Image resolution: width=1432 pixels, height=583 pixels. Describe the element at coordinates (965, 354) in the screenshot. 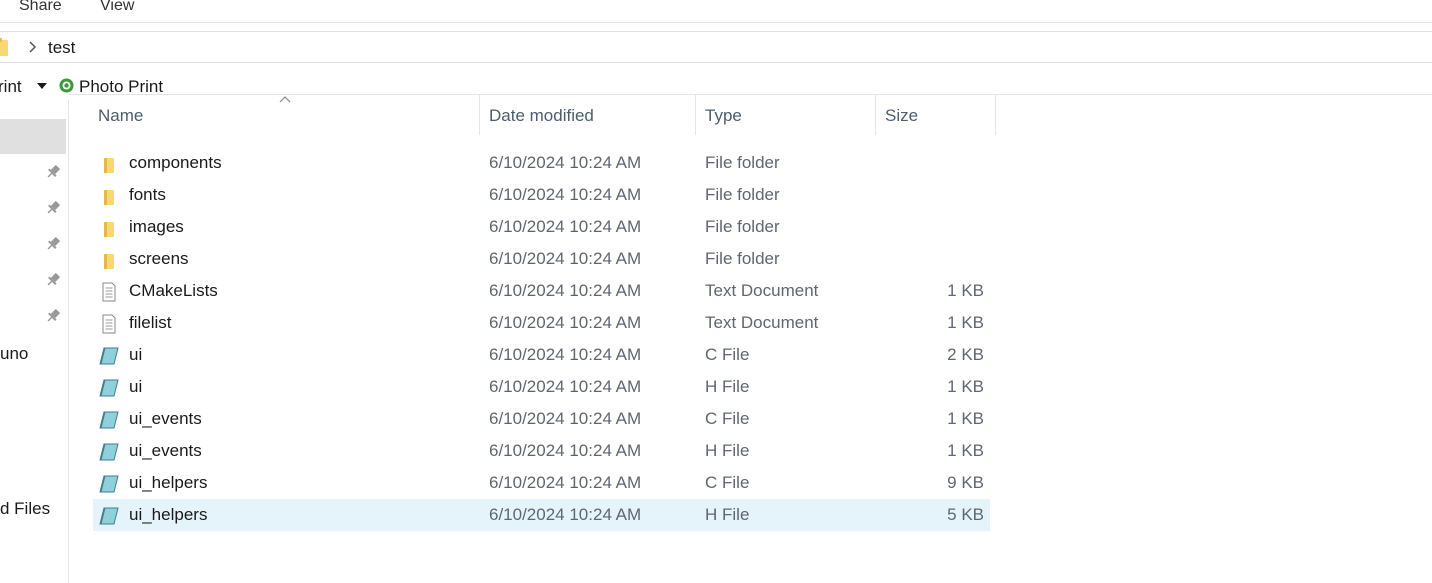

I see `file-size: 2 KB` at that location.